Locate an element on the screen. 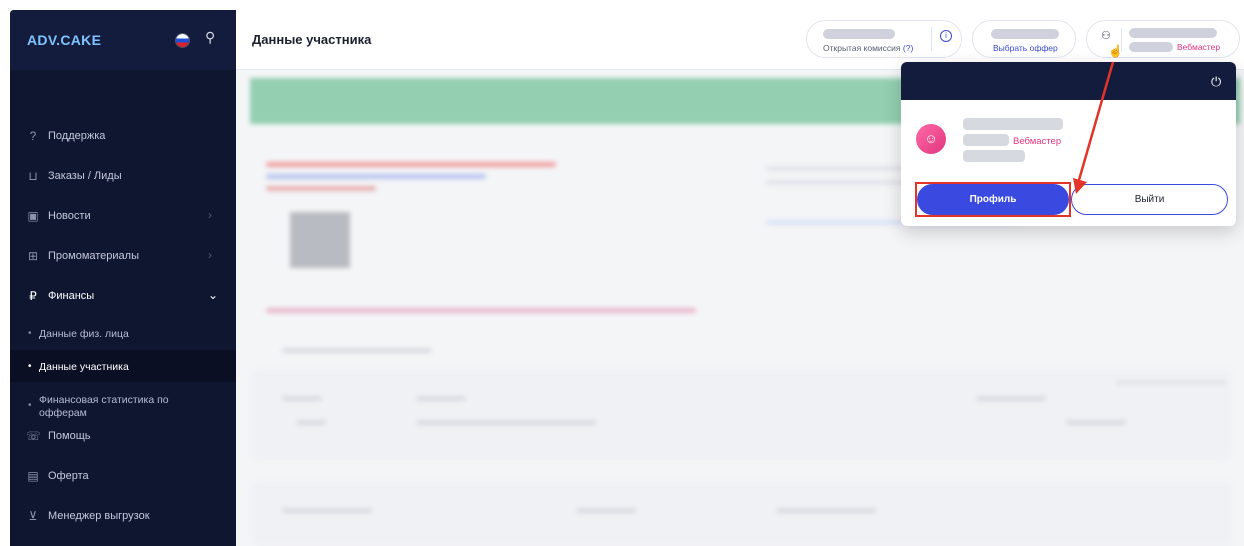  commission-label: Открытая комиссия (?) is located at coordinates (868, 48).